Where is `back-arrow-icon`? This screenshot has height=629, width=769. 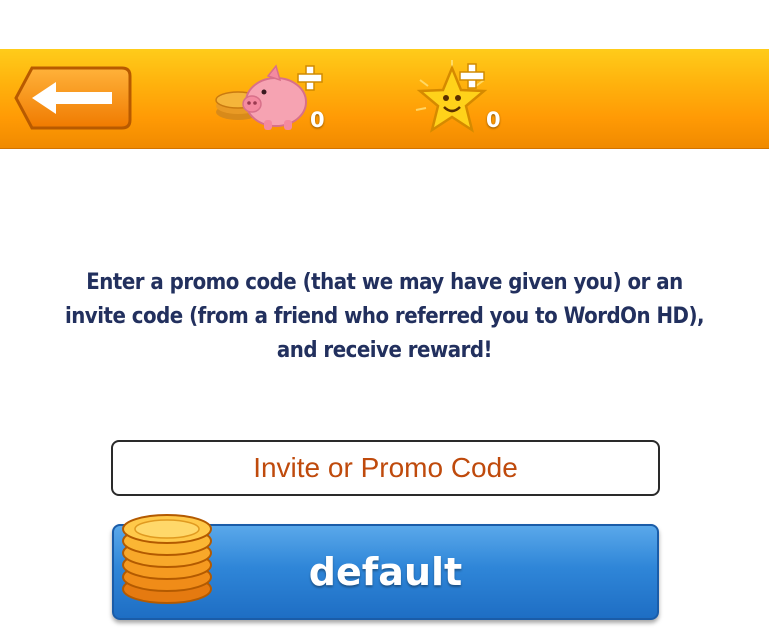 back-arrow-icon is located at coordinates (73, 98).